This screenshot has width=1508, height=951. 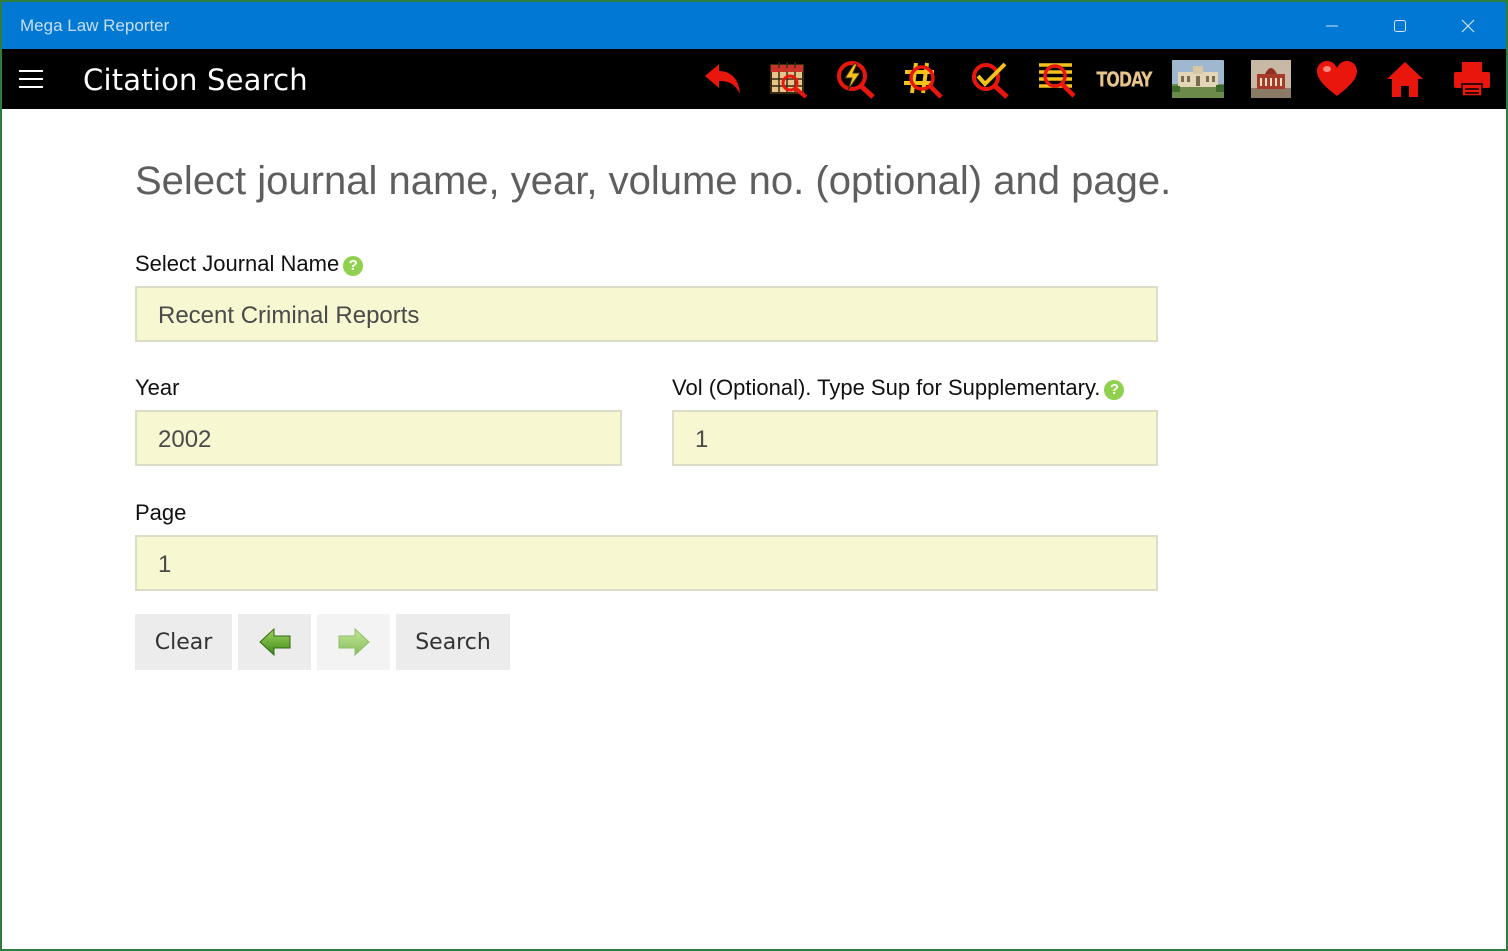 I want to click on print-button, so click(x=1472, y=79).